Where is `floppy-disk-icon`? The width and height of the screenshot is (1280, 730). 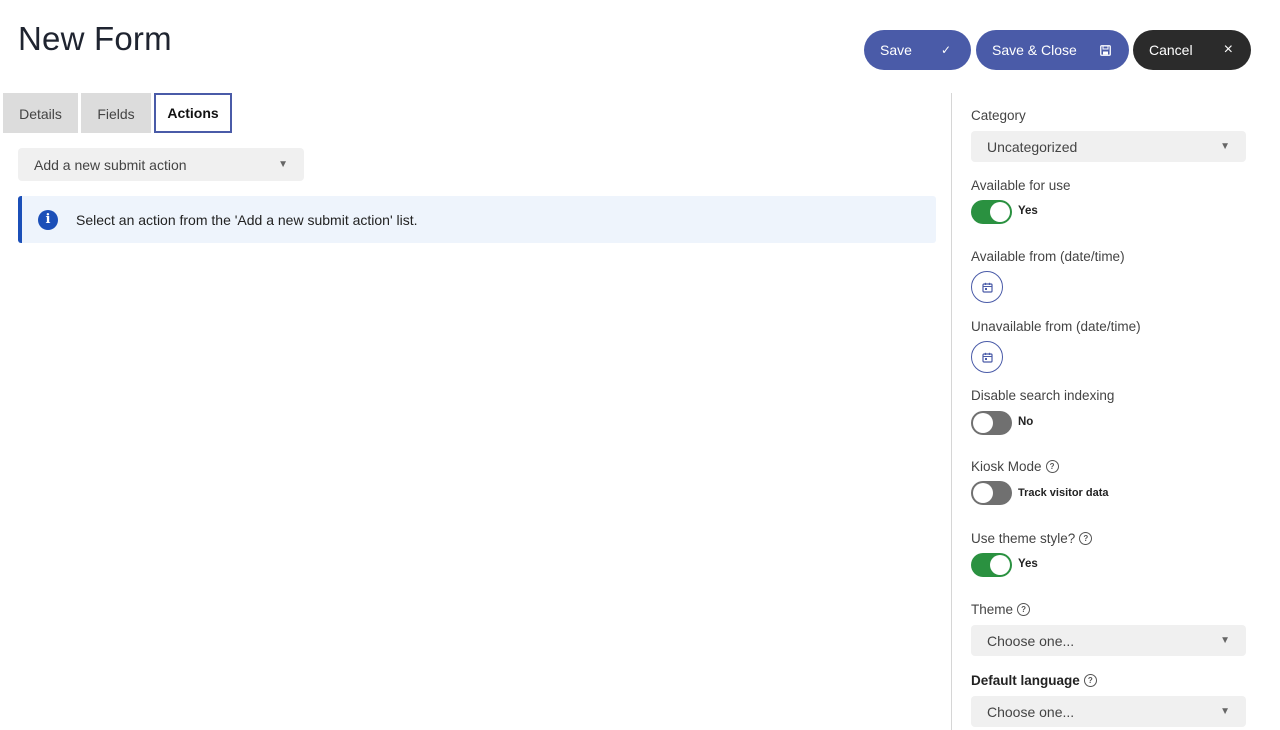 floppy-disk-icon is located at coordinates (1105, 50).